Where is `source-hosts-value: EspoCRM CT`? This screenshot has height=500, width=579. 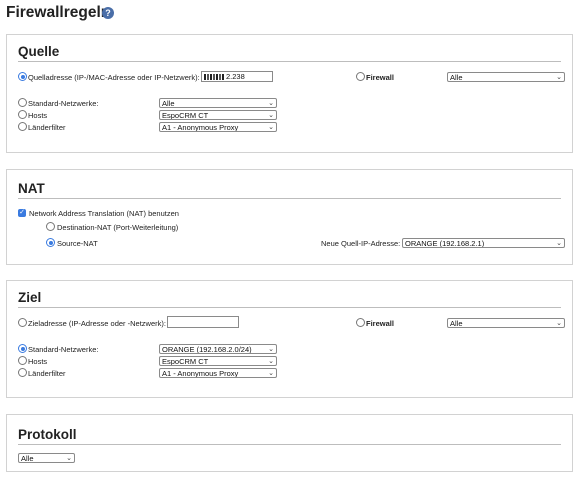 source-hosts-value: EspoCRM CT is located at coordinates (185, 115).